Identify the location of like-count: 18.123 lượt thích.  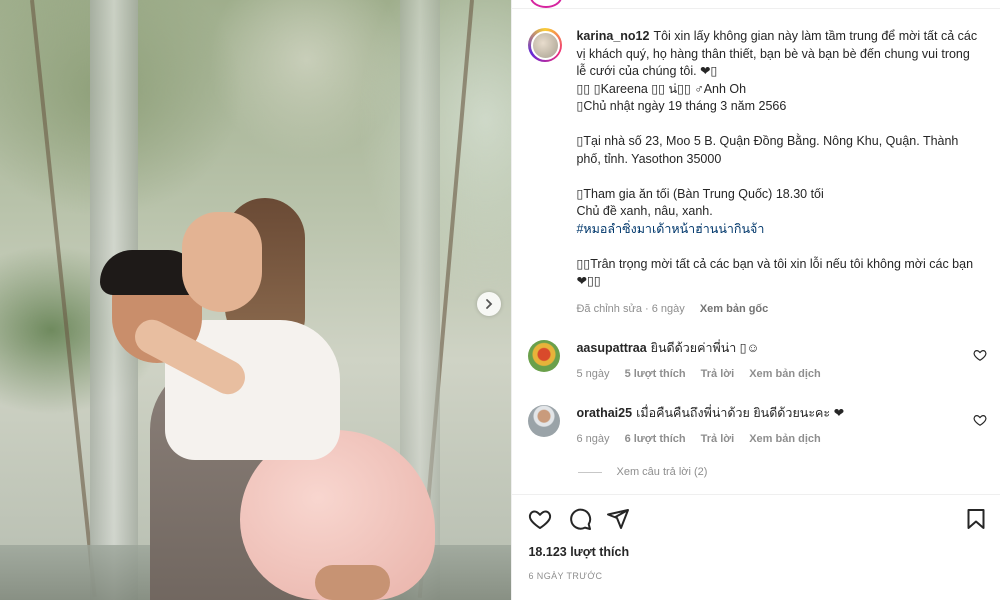
(578, 552).